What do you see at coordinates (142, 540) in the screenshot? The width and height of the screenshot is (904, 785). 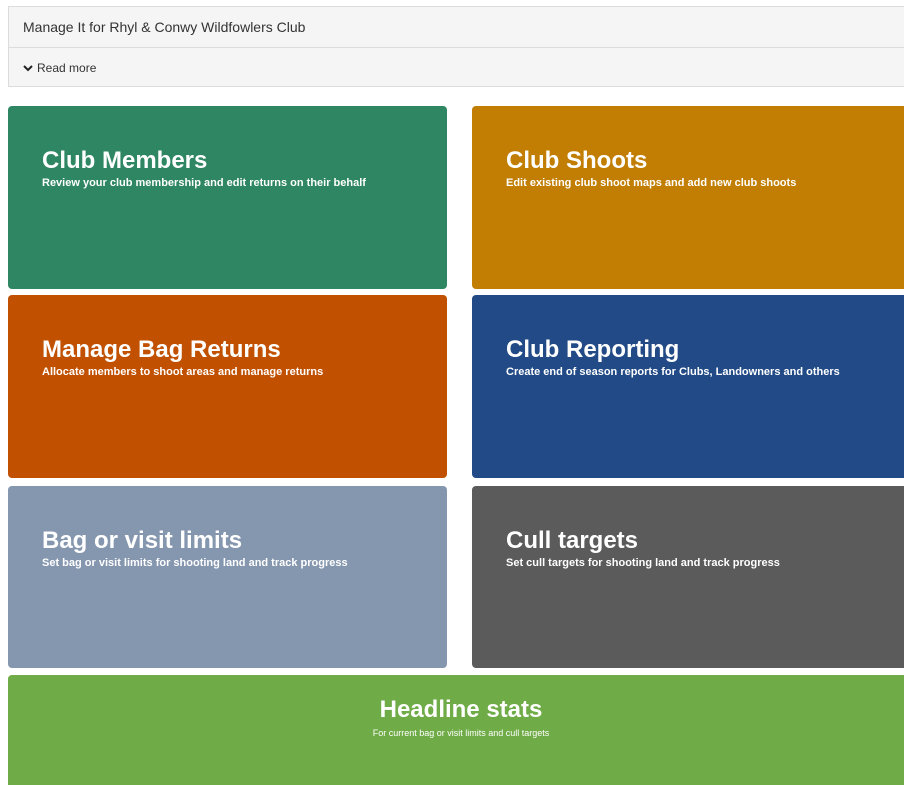 I see `tile-title: Bag or visit limits` at bounding box center [142, 540].